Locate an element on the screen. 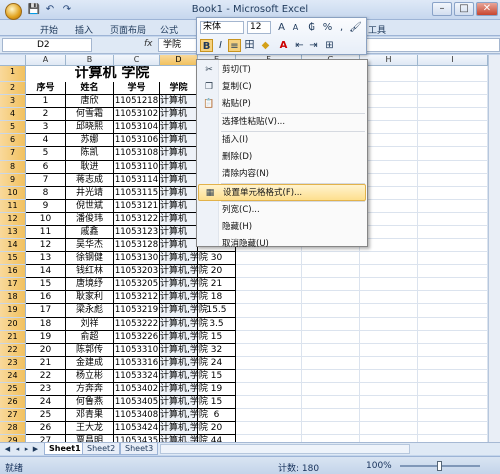 The width and height of the screenshot is (500, 474). column-header-a: A is located at coordinates (46, 60).